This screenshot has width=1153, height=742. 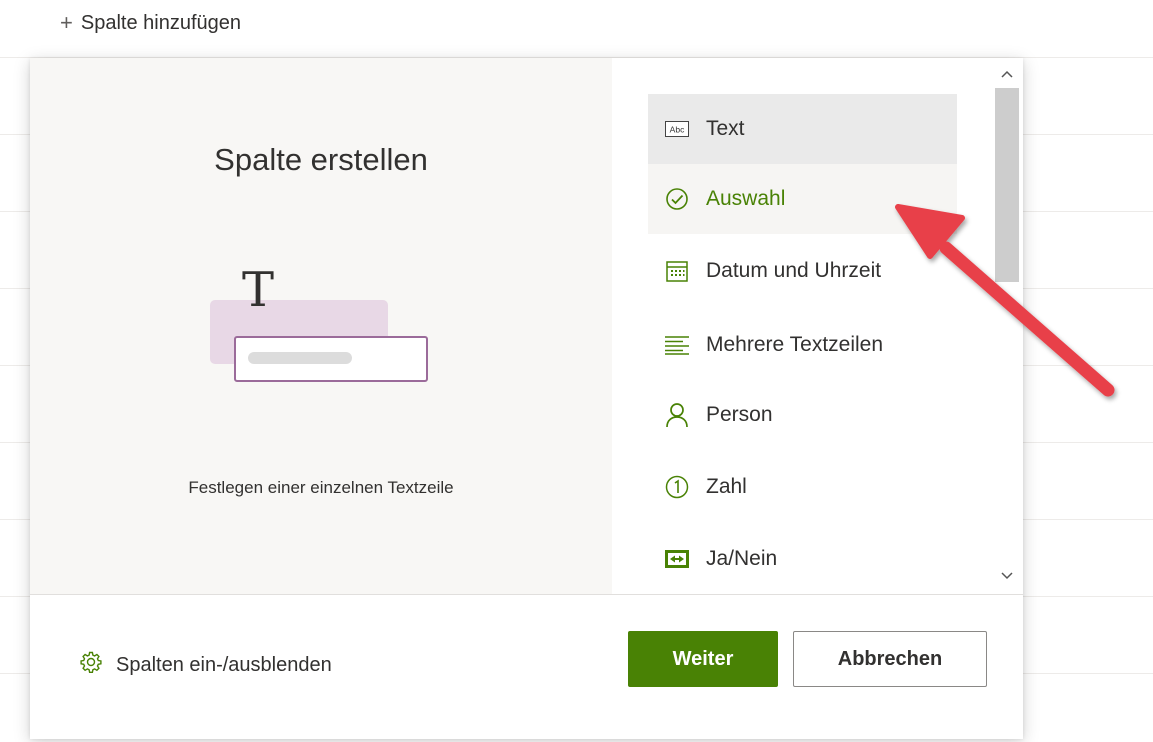 I want to click on type-item-yesno: Ja/Nein, so click(x=802, y=559).